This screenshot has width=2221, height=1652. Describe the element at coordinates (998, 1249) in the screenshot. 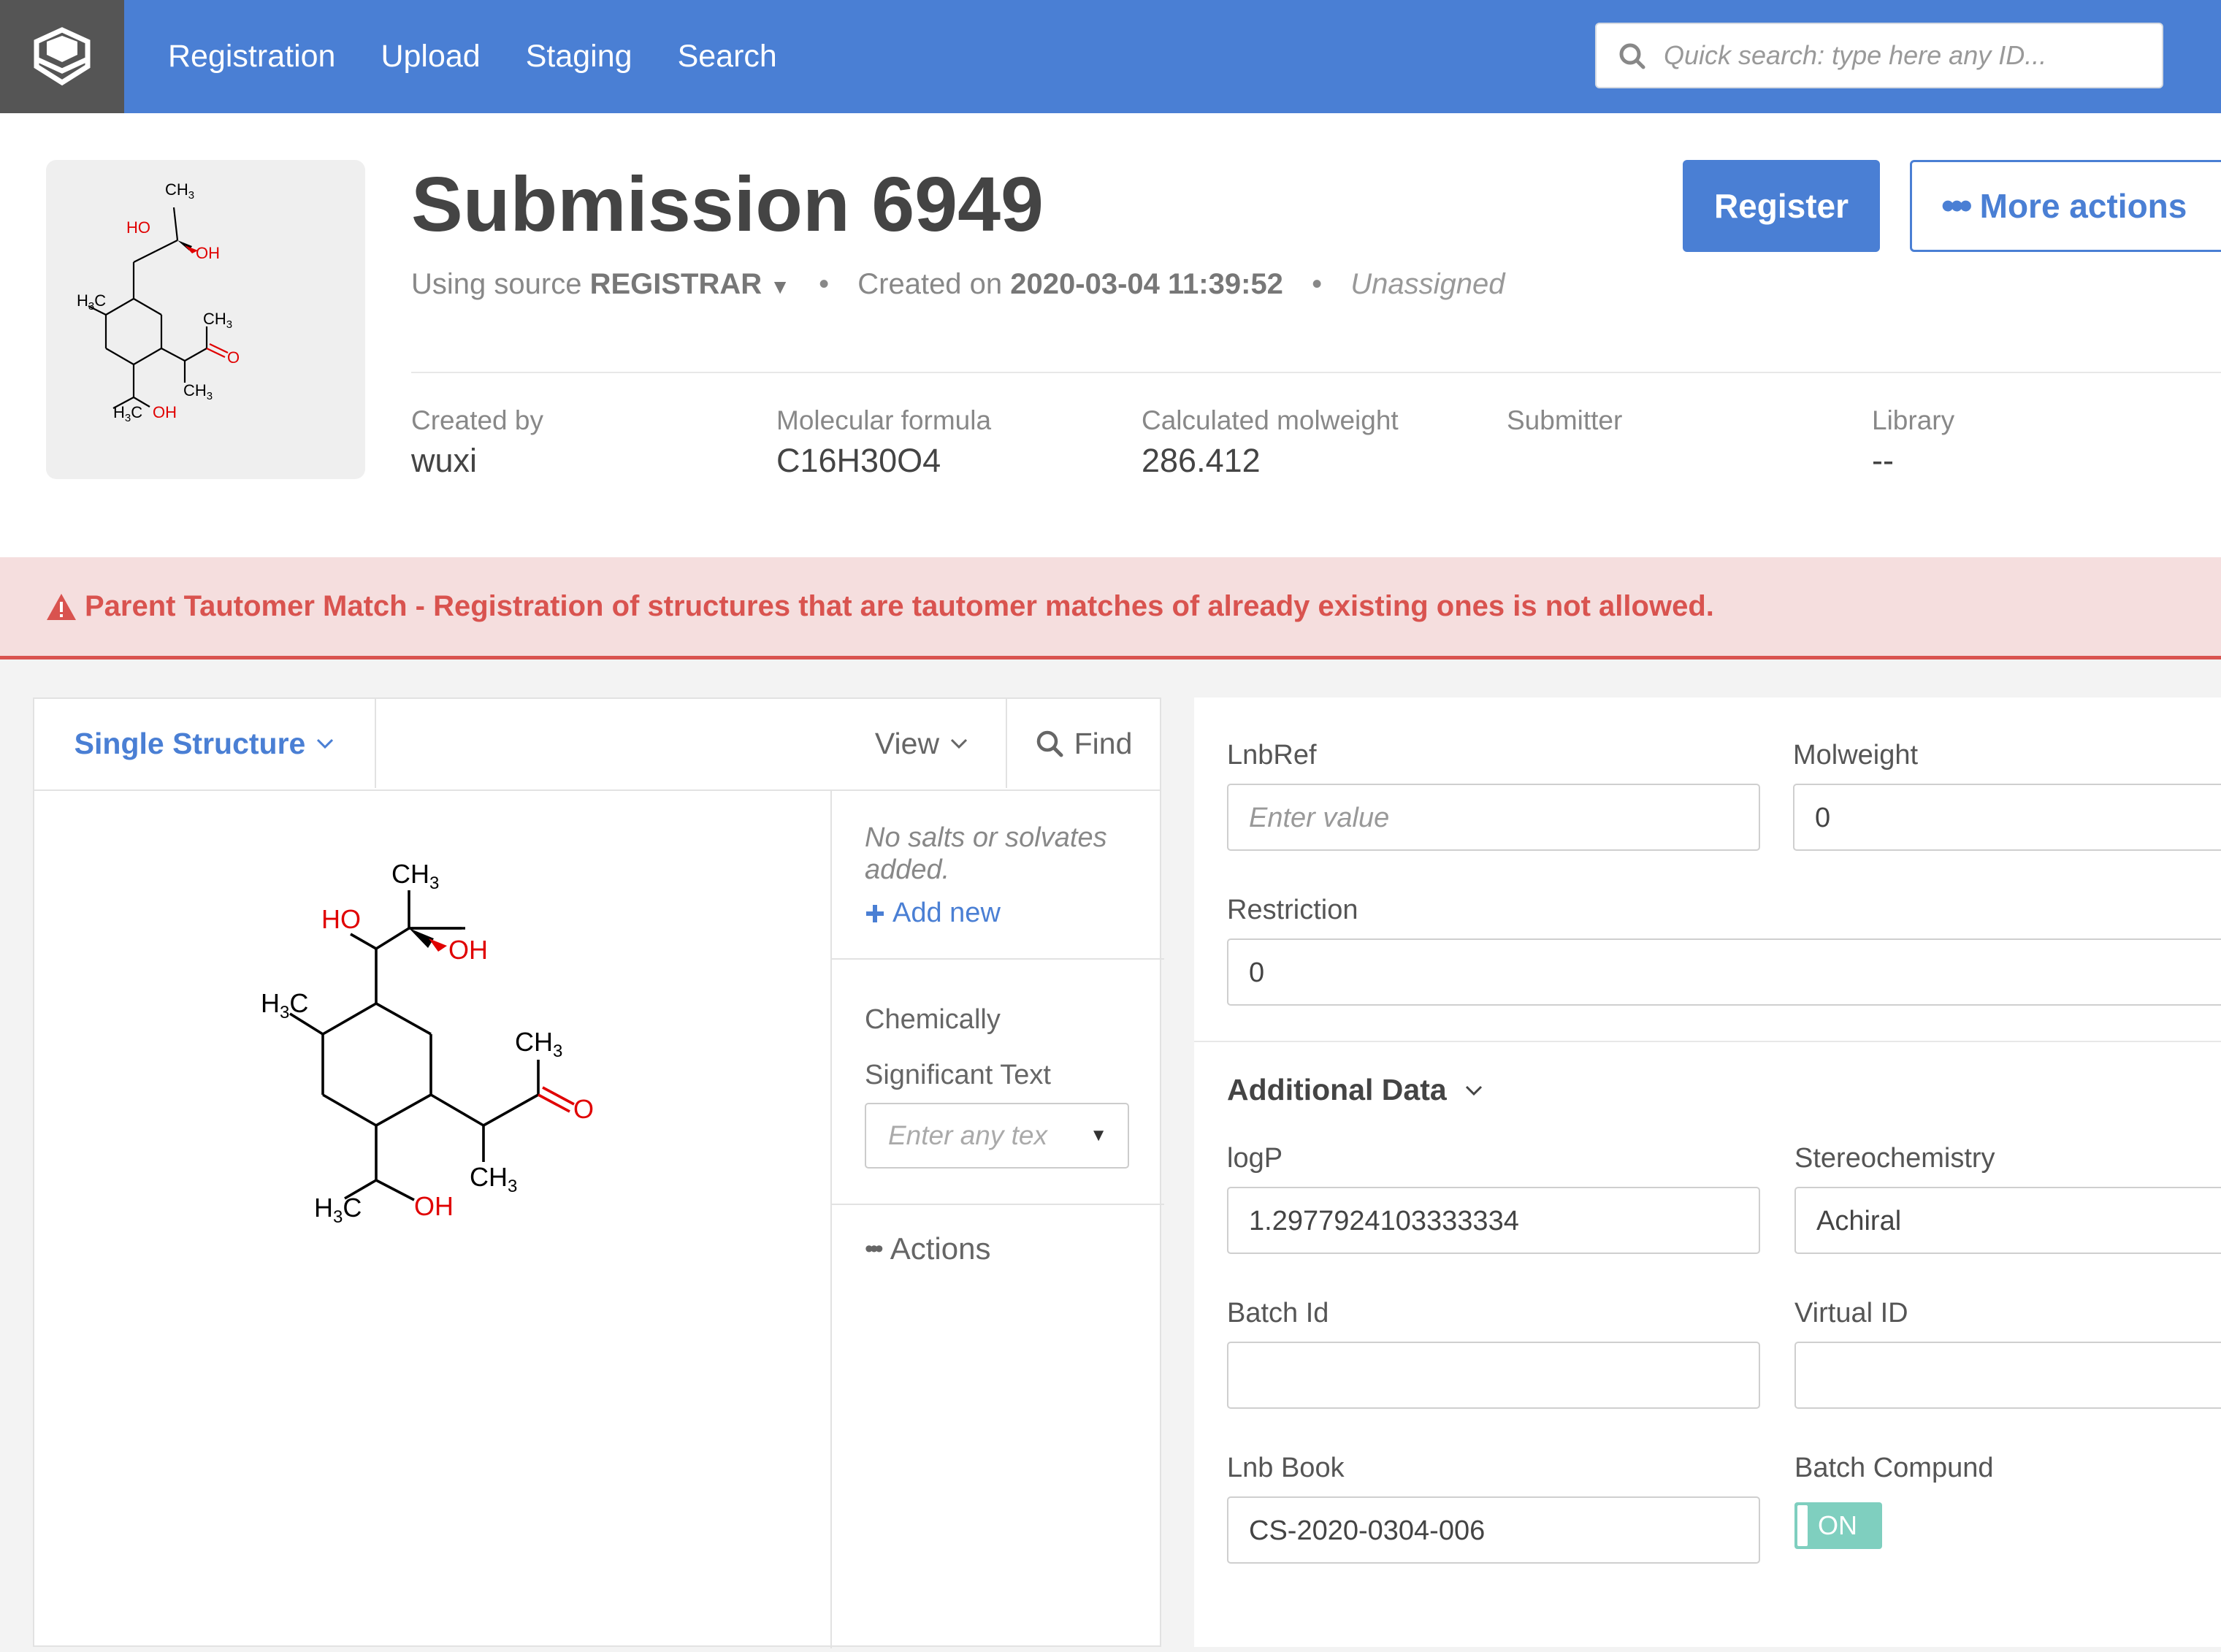

I see `actions-menu: ••• Actions` at that location.